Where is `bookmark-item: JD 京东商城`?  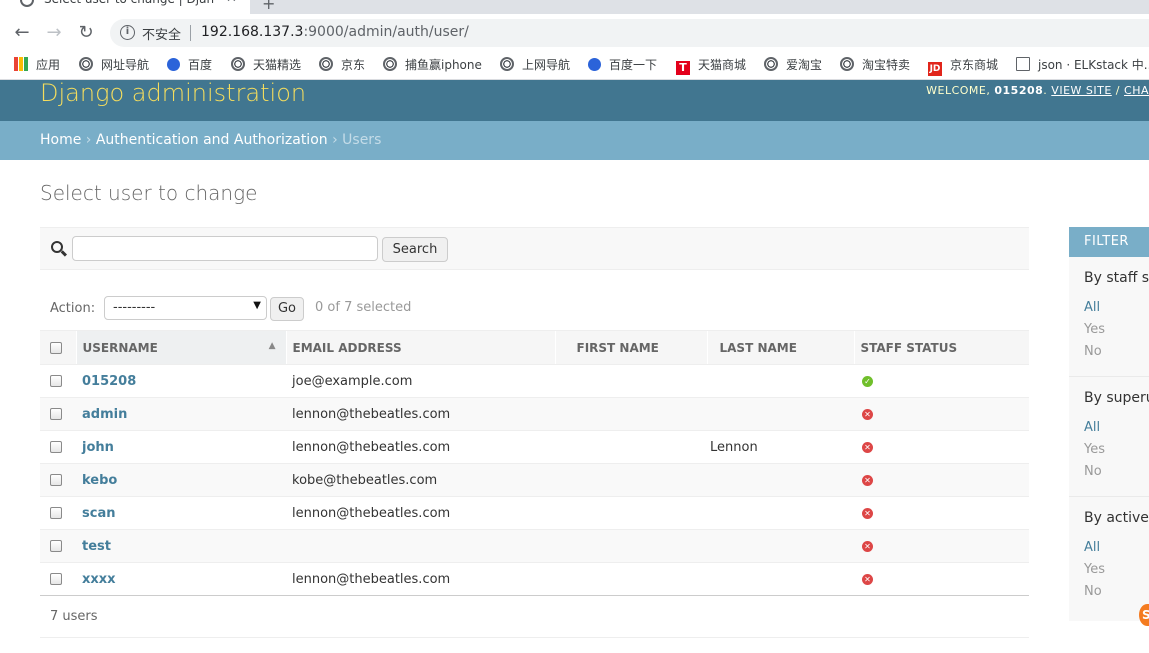 bookmark-item: JD 京东商城 is located at coordinates (963, 66).